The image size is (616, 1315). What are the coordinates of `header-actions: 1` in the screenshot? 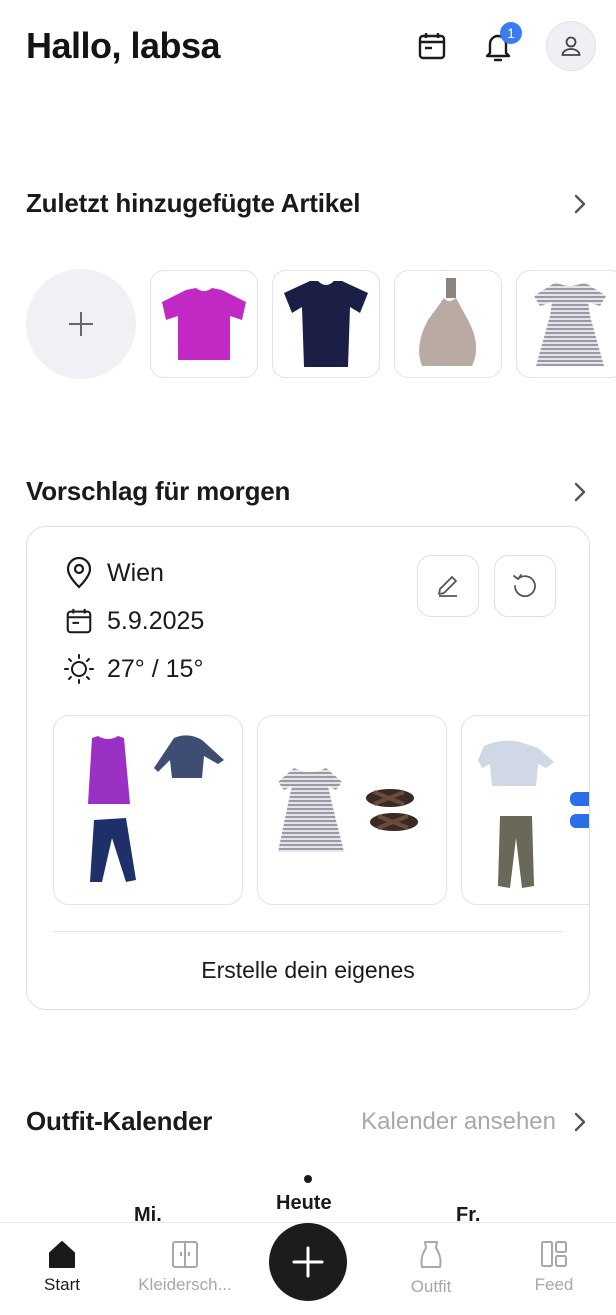 It's located at (505, 46).